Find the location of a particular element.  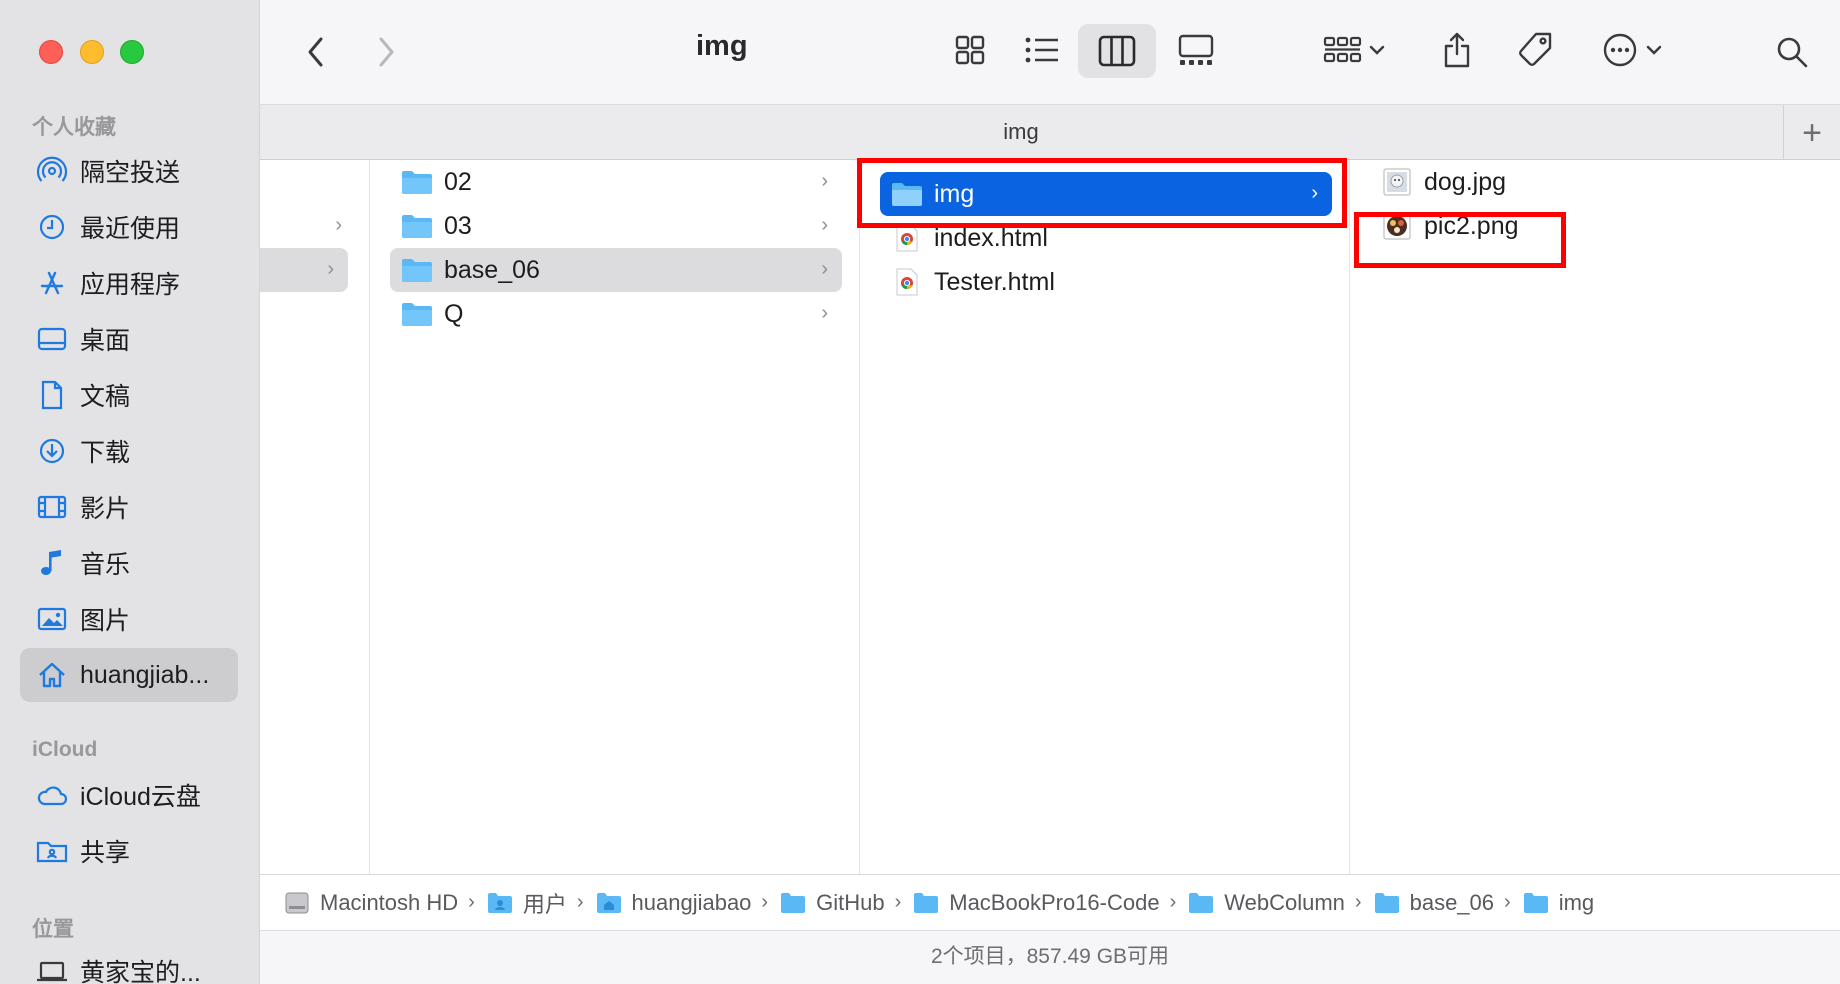

search-button is located at coordinates (1792, 52).